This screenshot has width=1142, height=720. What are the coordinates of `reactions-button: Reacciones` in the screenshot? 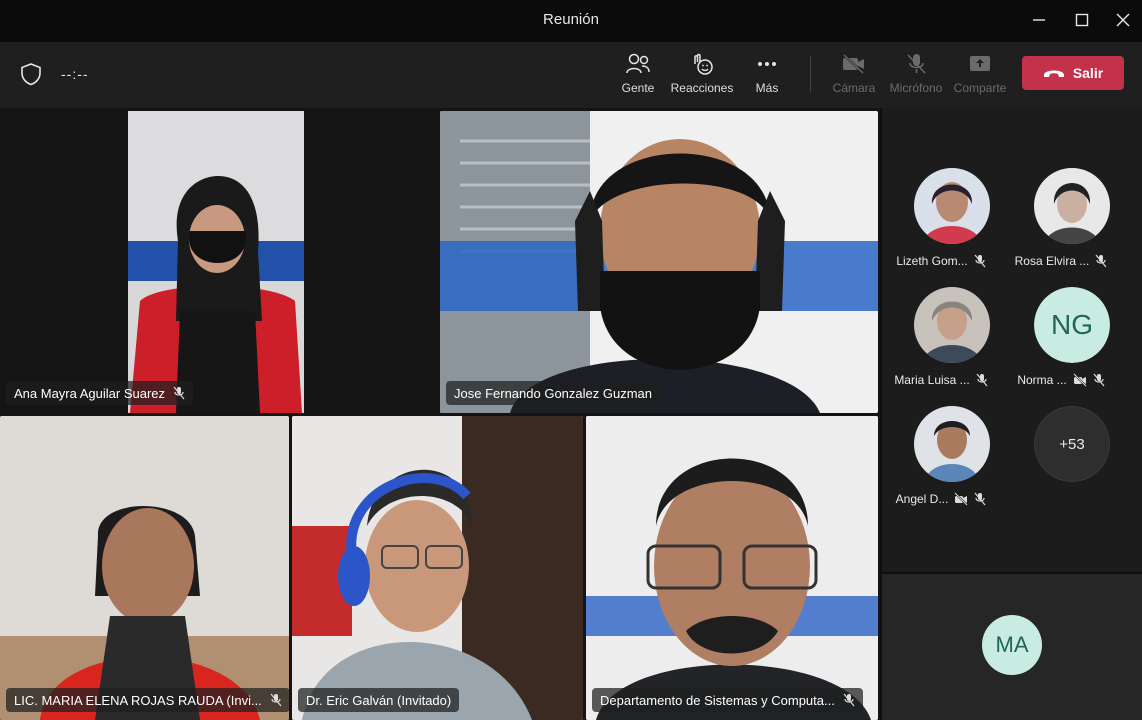 It's located at (702, 76).